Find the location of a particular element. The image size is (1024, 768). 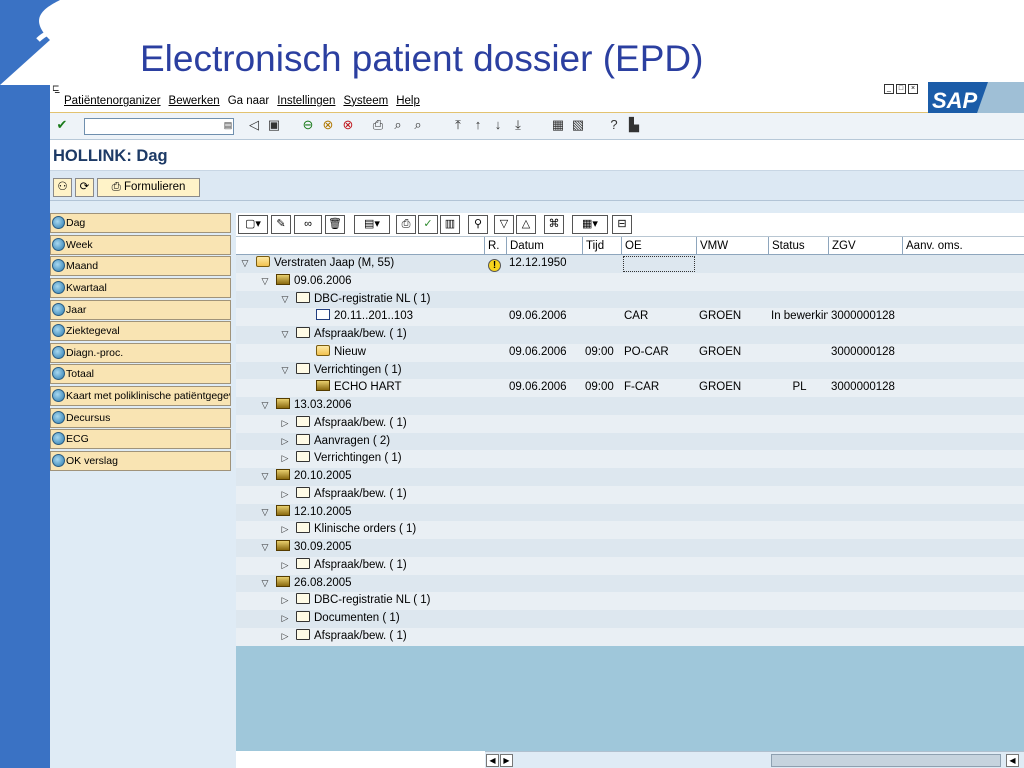

nav-week: Week is located at coordinates (140, 244).